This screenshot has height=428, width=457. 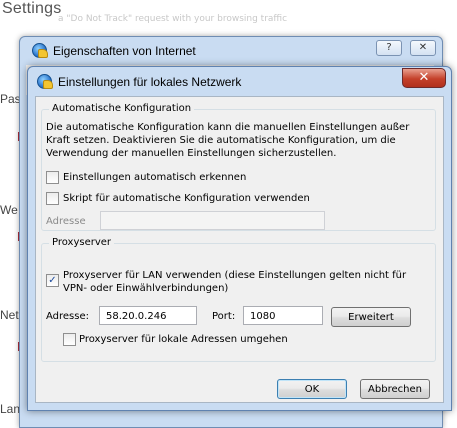 I want to click on cancel-button: Abbrechen, so click(x=395, y=389).